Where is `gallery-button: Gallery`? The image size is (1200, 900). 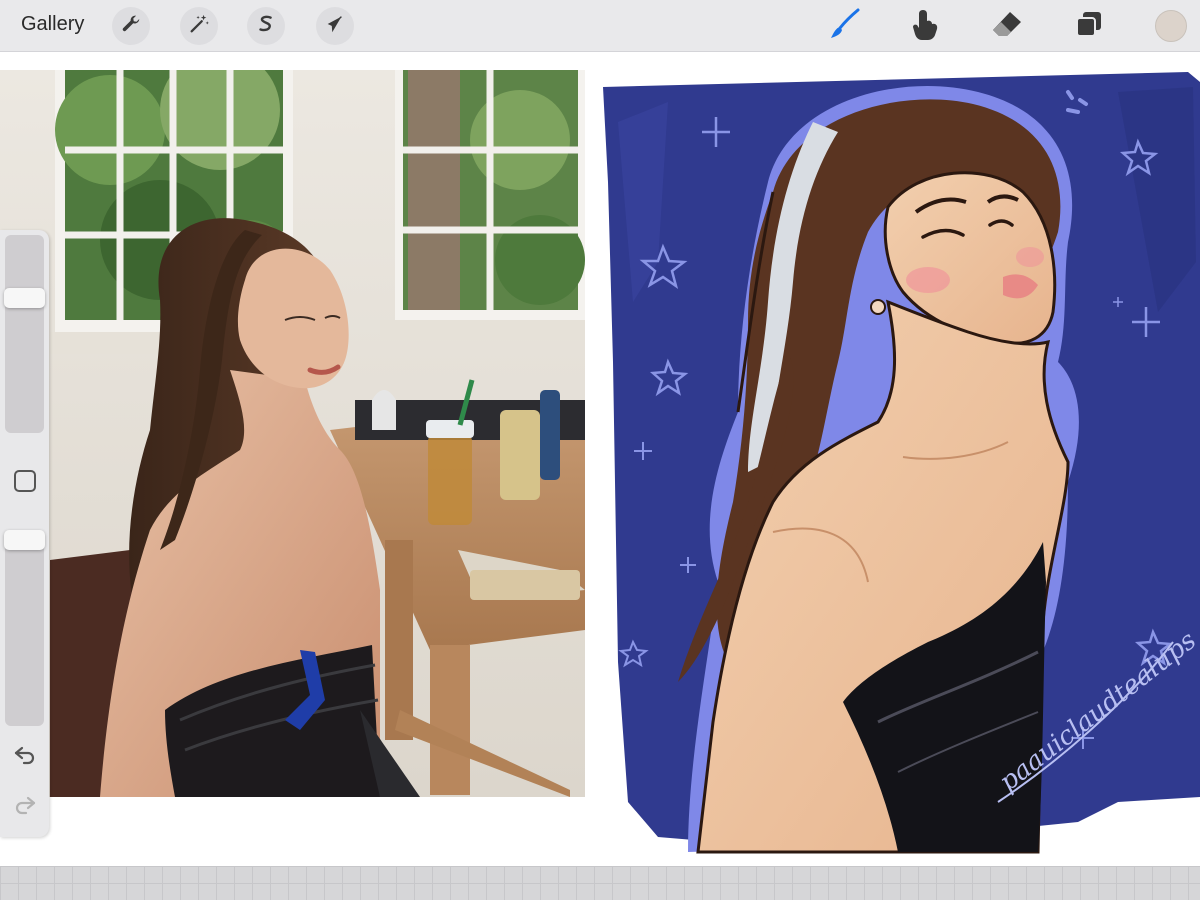 gallery-button: Gallery is located at coordinates (52, 24).